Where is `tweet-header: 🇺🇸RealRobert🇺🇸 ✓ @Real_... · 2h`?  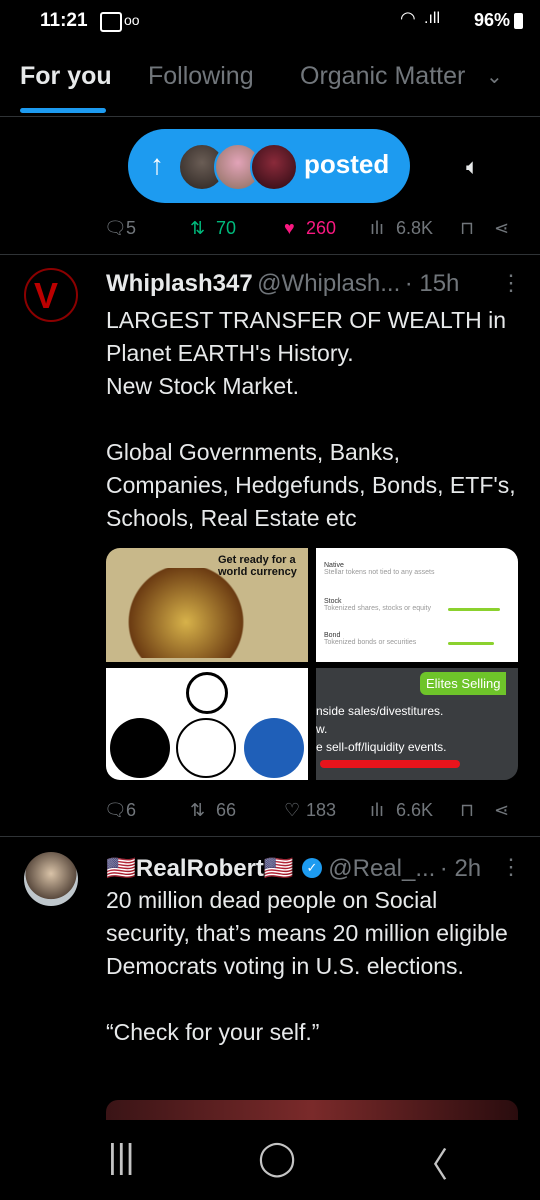
tweet-header: 🇺🇸RealRobert🇺🇸 ✓ @Real_... · 2h is located at coordinates (293, 868).